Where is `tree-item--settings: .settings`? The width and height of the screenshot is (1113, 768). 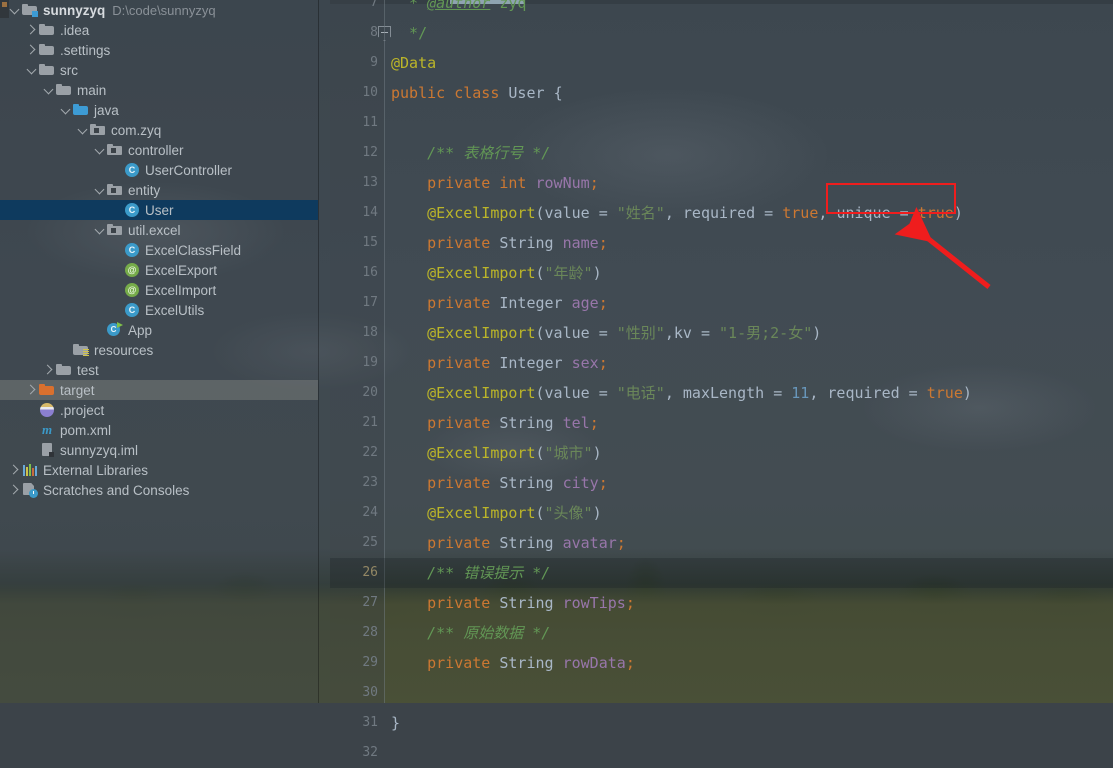
tree-item--settings: .settings is located at coordinates (159, 50).